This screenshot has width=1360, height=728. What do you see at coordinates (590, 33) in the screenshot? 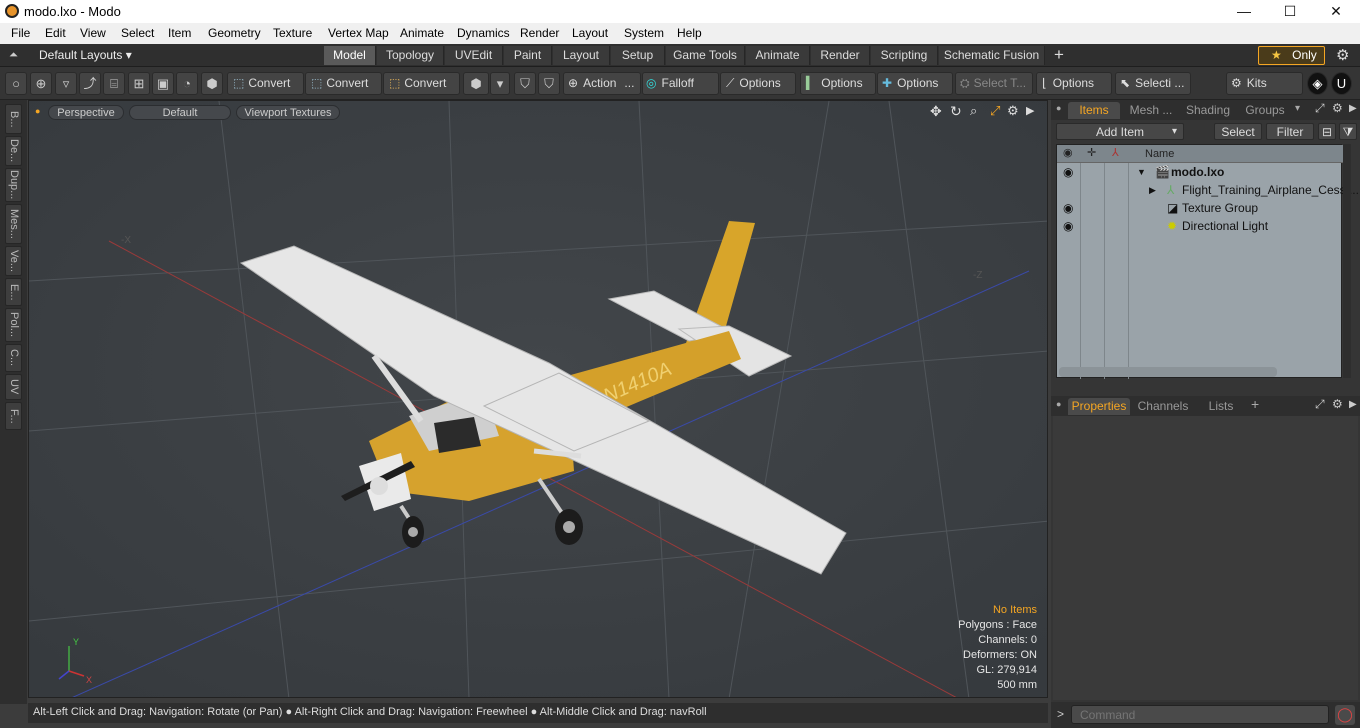
I see `menu-layout: Layout` at bounding box center [590, 33].